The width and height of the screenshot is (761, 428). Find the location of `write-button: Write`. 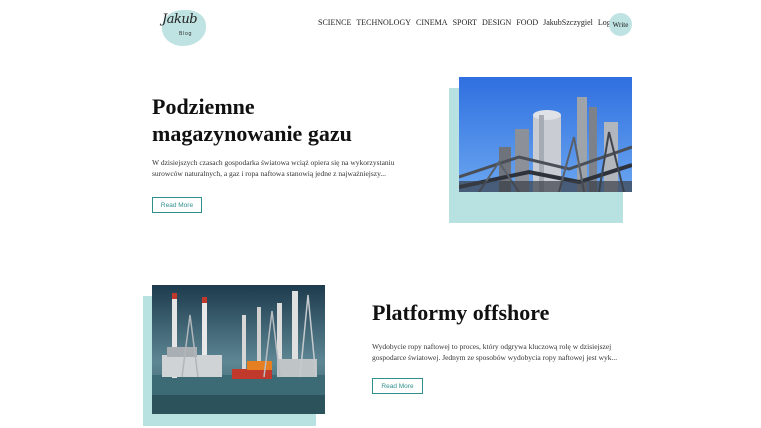

write-button: Write is located at coordinates (620, 24).